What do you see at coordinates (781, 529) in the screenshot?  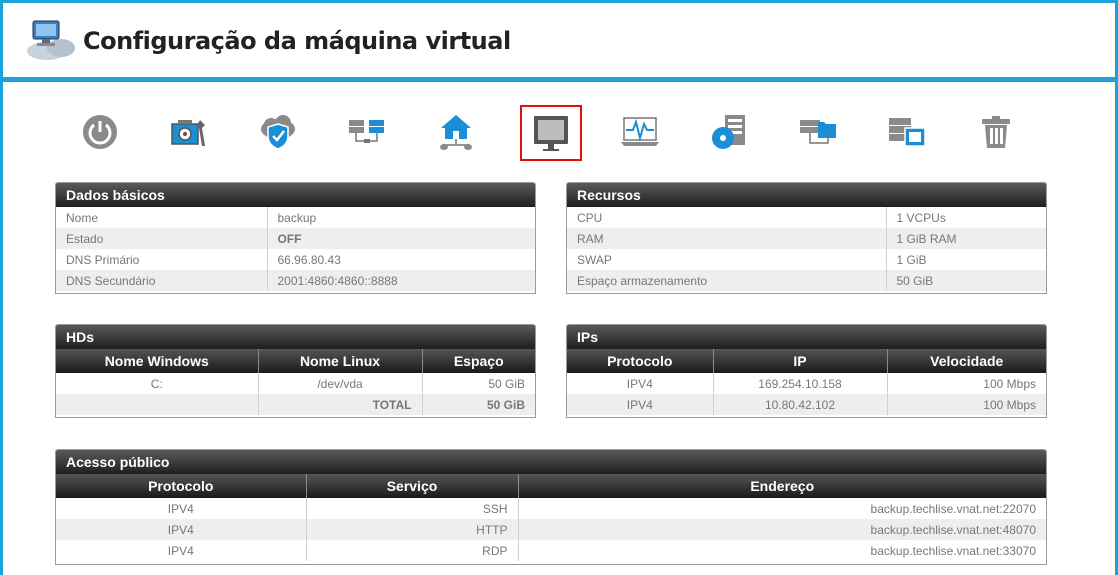 I see `access-address: backup.techlise.vnat.net:48070` at bounding box center [781, 529].